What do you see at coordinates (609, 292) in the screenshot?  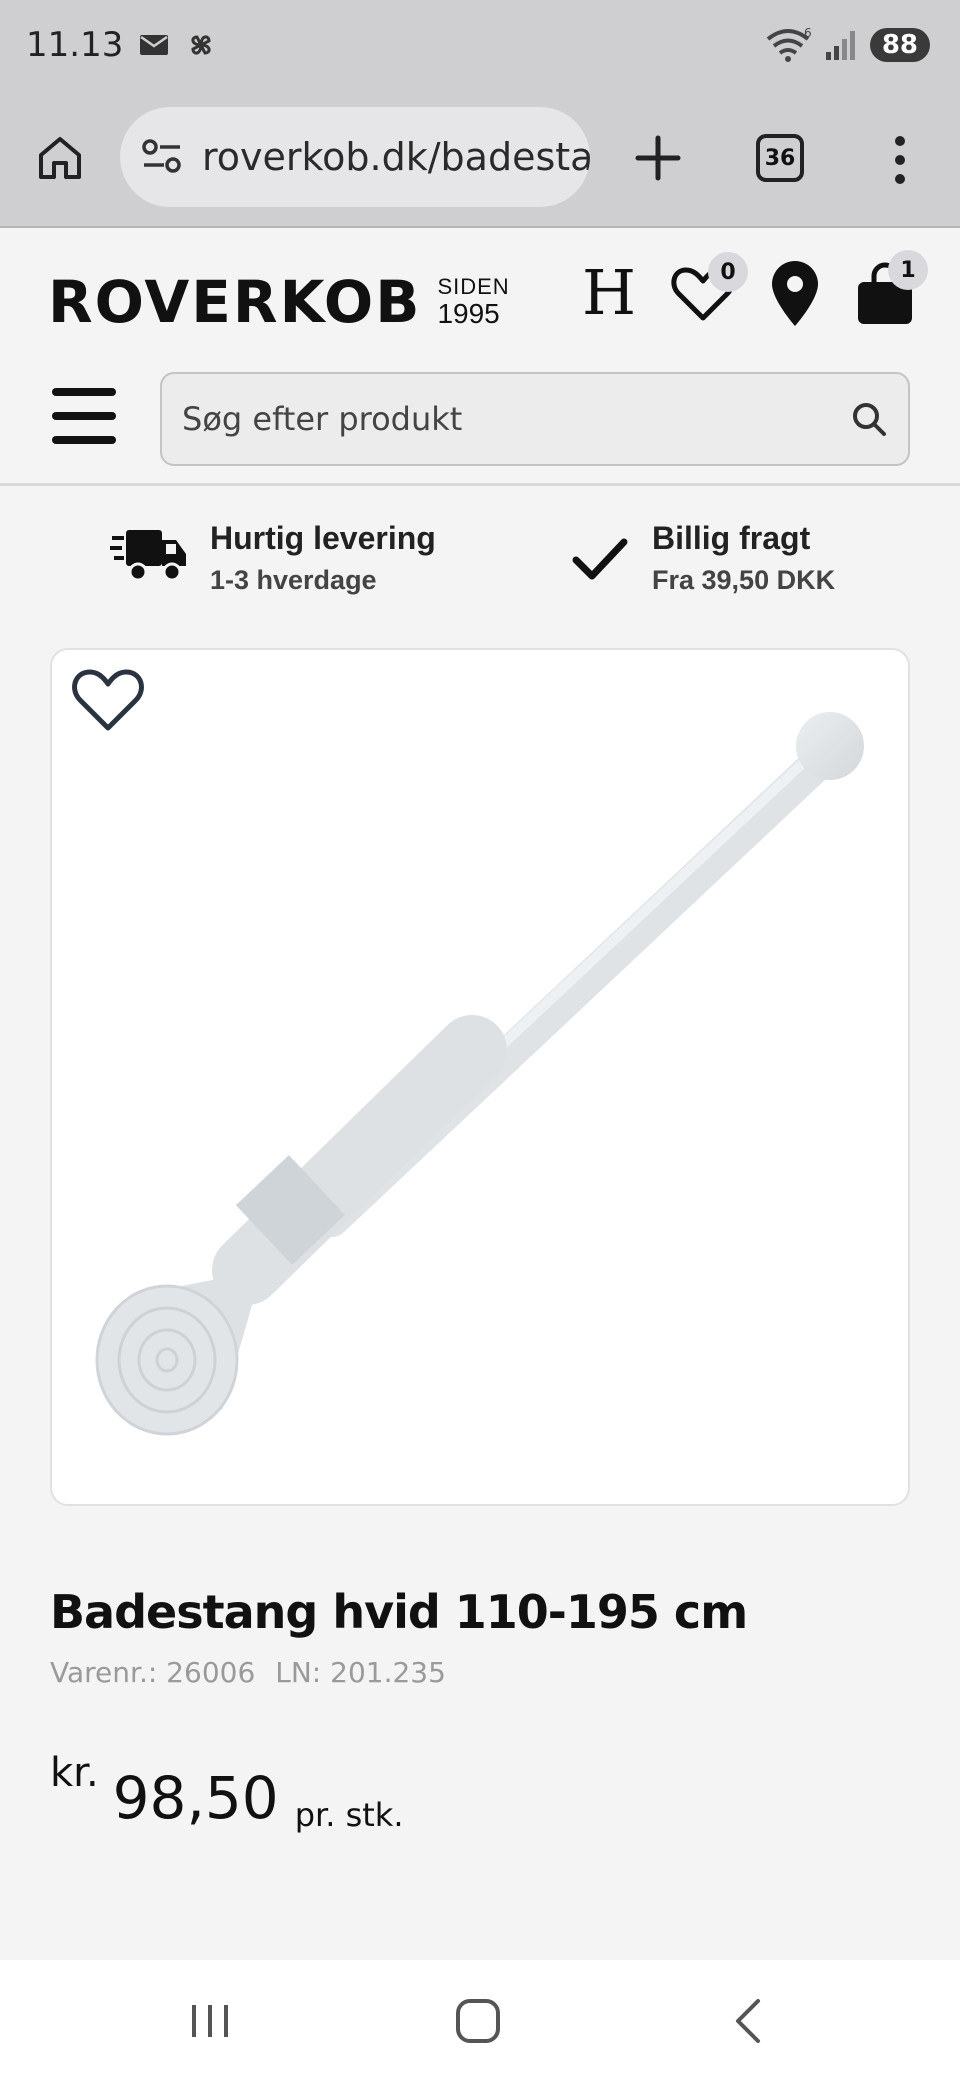 I see `h-brand-logo: H` at bounding box center [609, 292].